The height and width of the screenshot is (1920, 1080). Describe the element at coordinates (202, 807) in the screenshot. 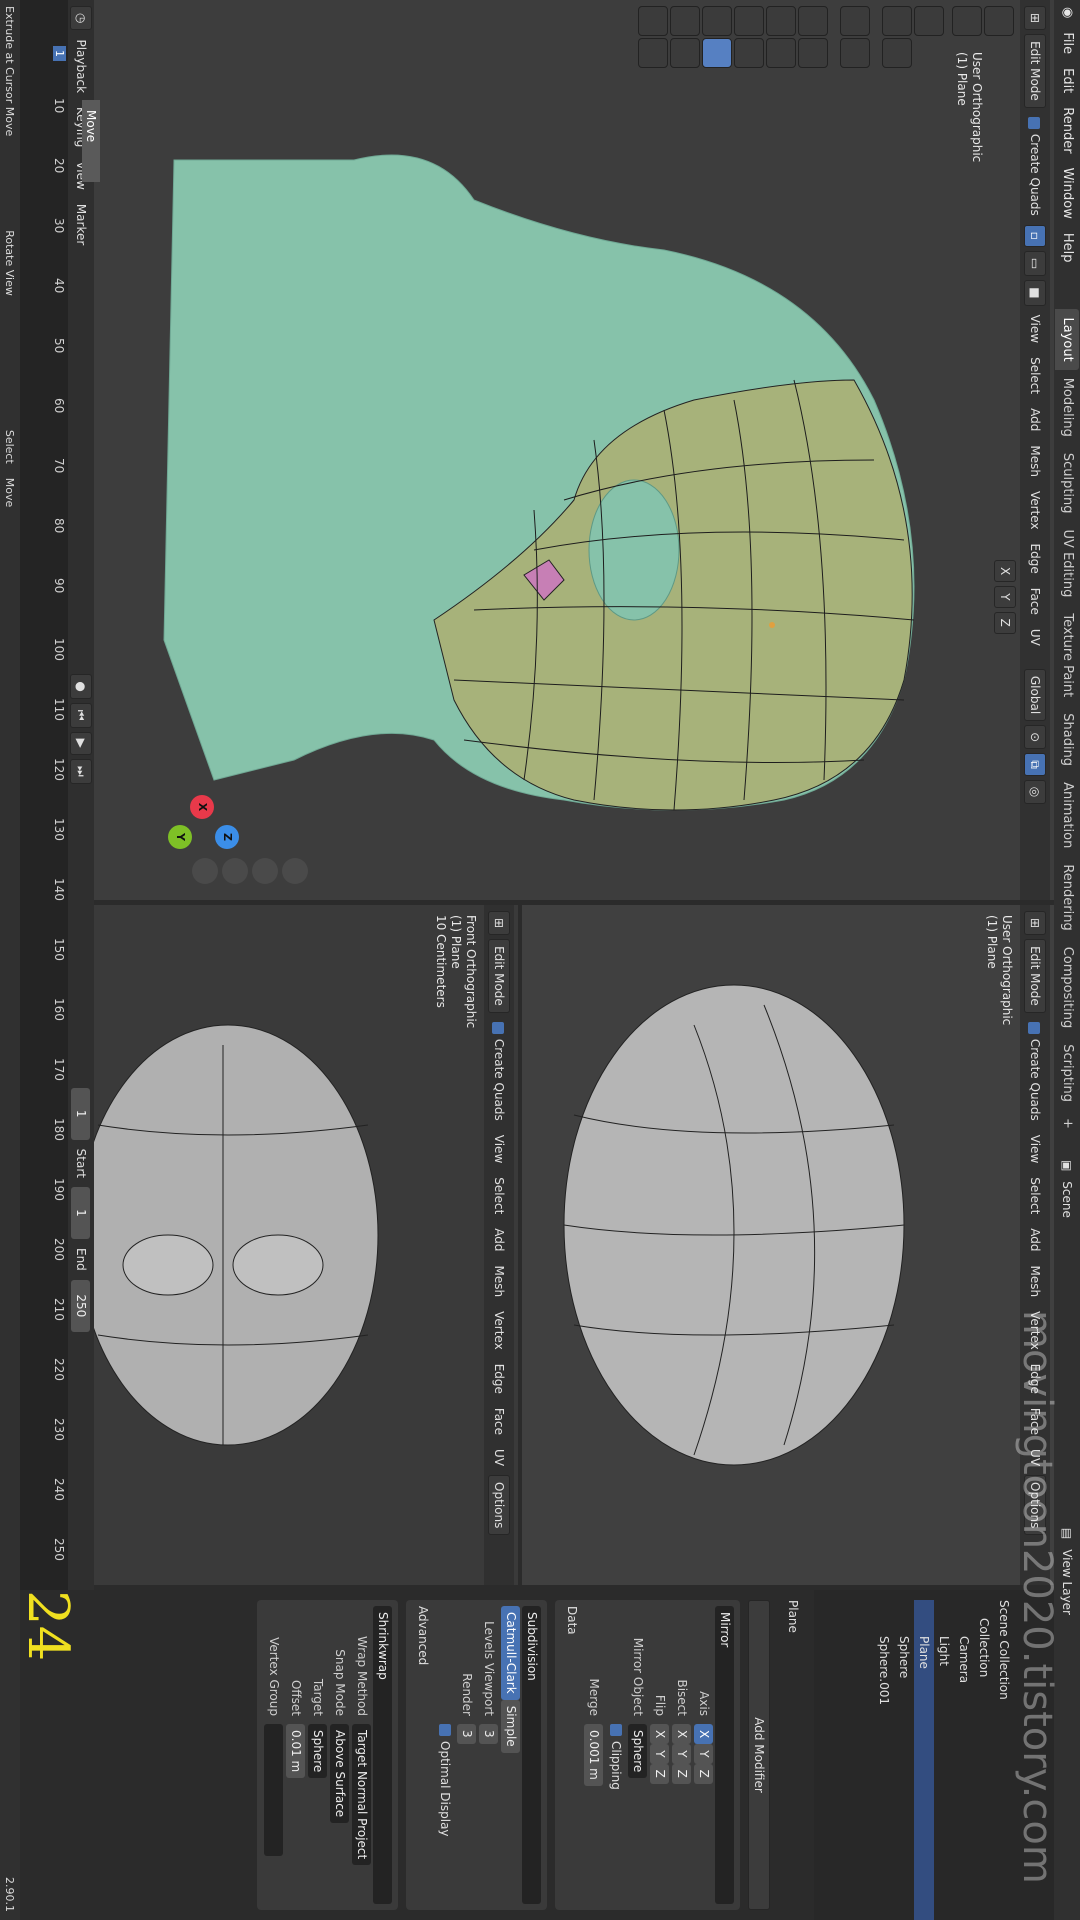

I see `gizmo-x-axis: X` at that location.